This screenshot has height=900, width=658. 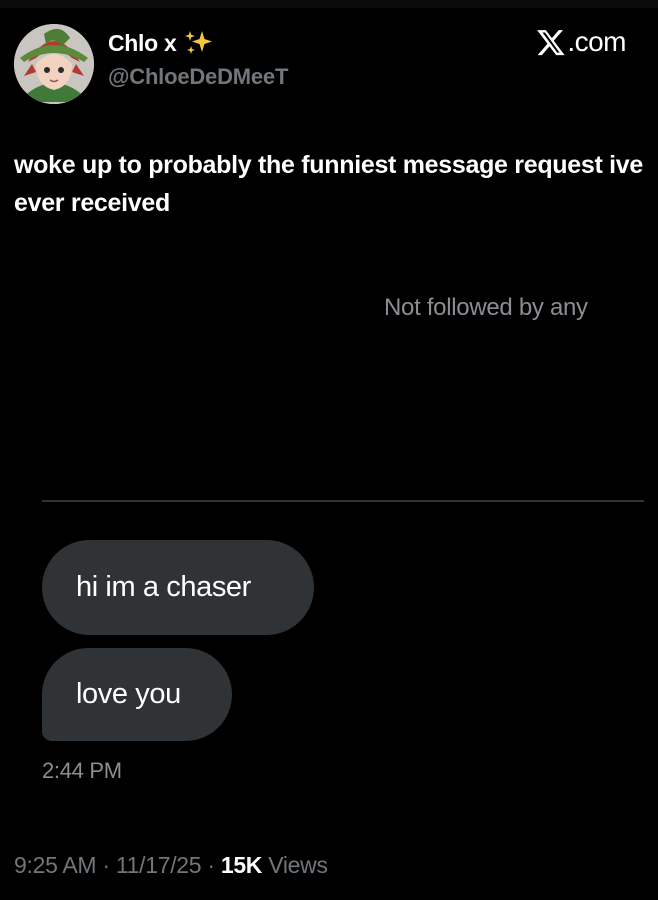 I want to click on divider, so click(x=343, y=501).